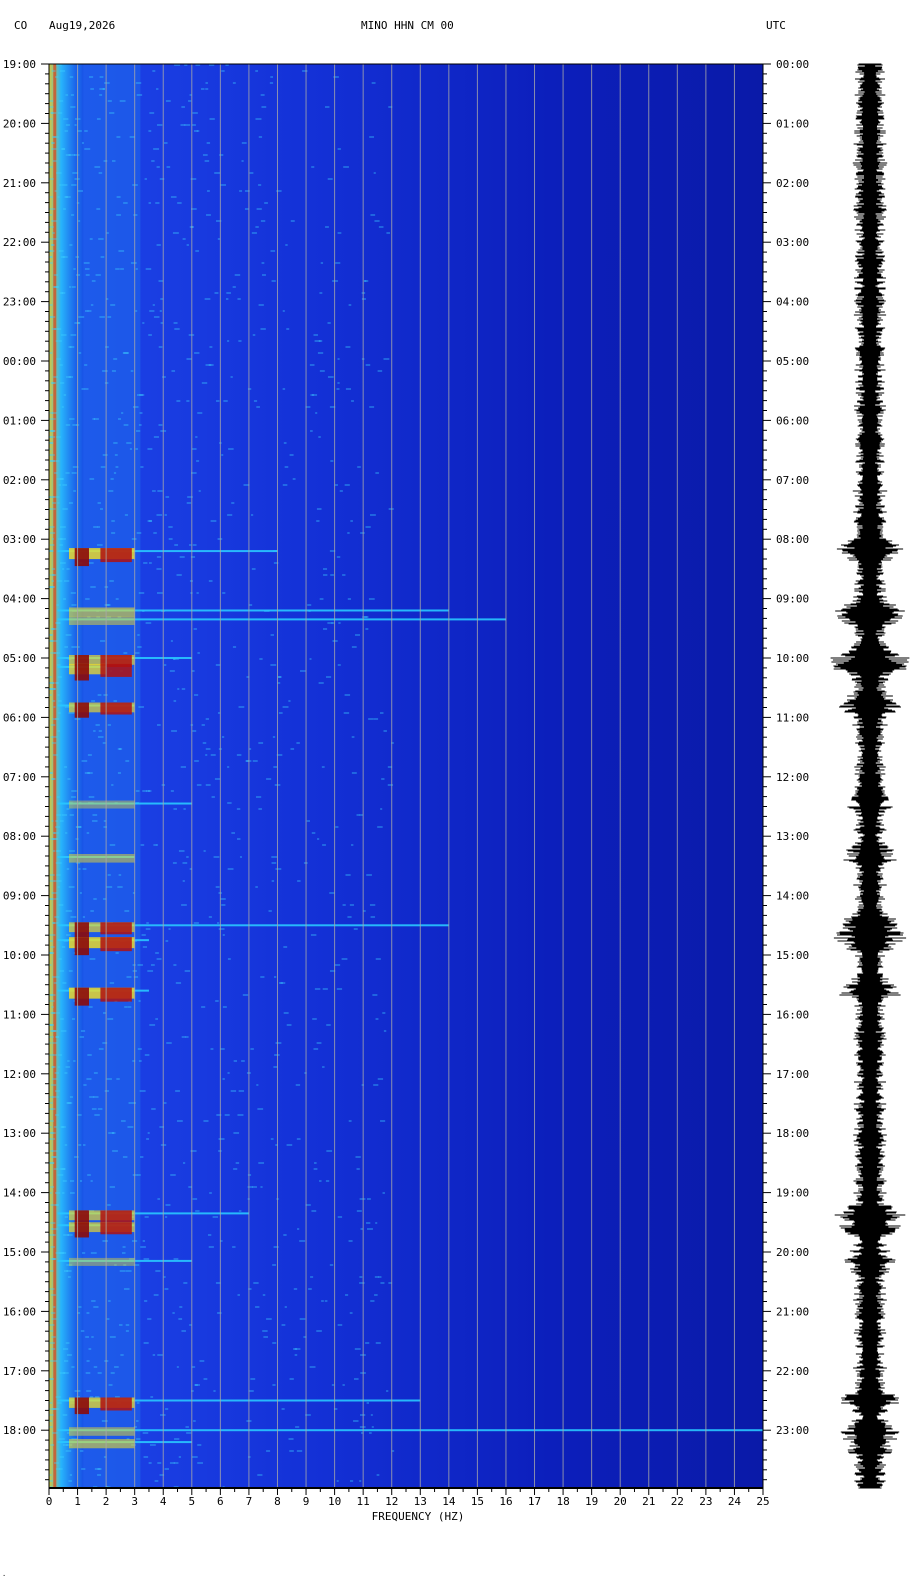  I want to click on left-time-label: 11:00, so click(19, 1014).